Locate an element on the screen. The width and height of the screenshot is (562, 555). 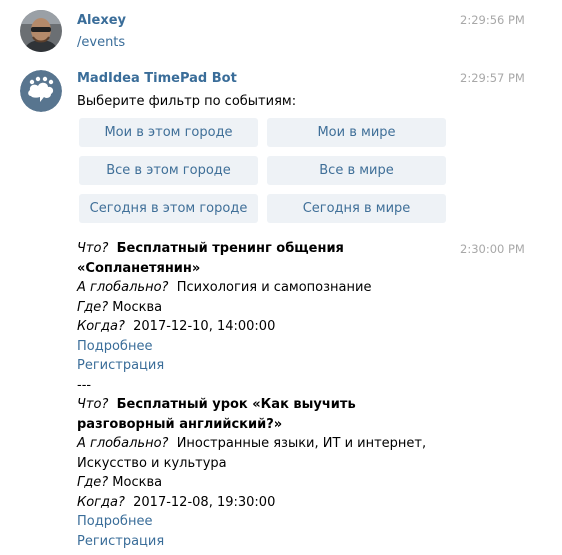
filter-all-world-button: Все в мире is located at coordinates (356, 170).